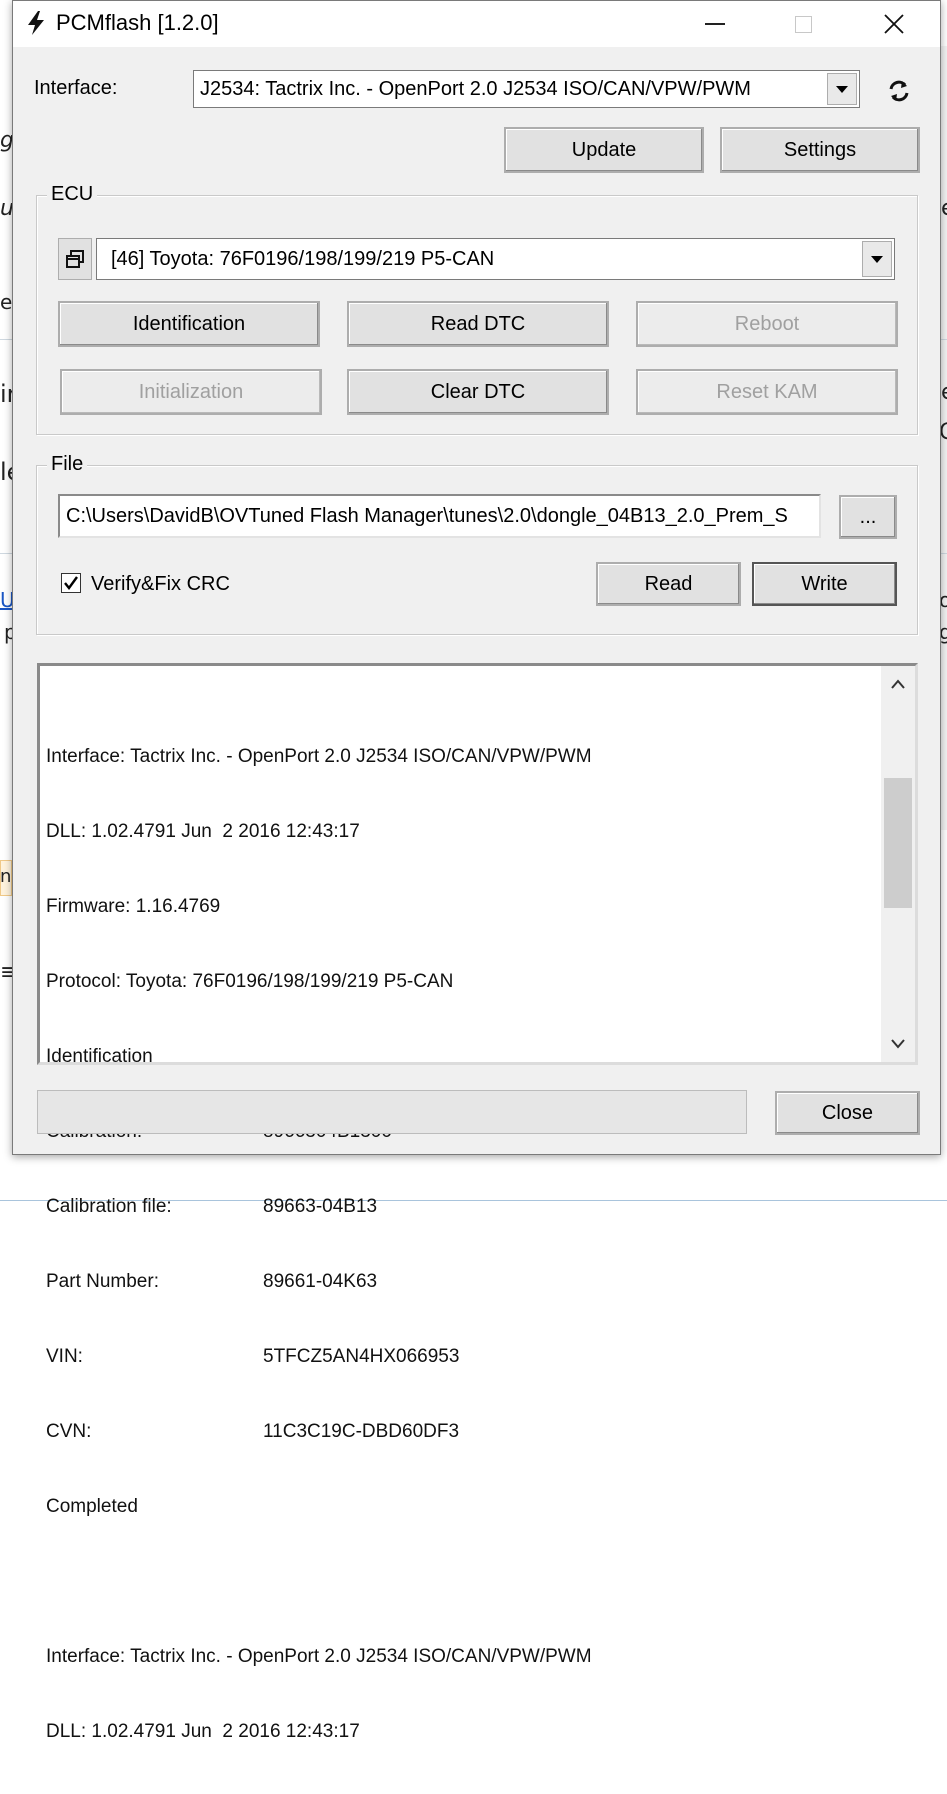  I want to click on maximize-button, so click(803, 24).